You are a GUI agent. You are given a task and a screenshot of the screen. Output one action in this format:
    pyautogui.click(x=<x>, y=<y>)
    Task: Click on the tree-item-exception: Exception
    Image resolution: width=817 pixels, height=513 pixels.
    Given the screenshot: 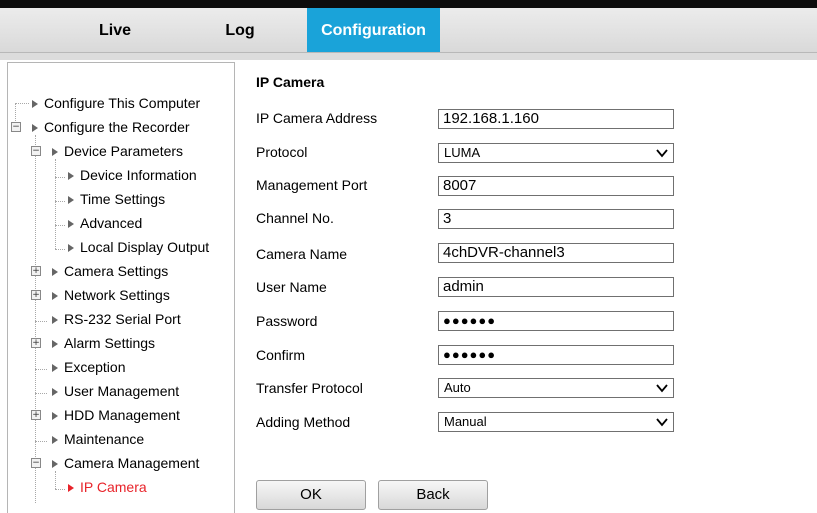 What is the action you would take?
    pyautogui.click(x=88, y=367)
    